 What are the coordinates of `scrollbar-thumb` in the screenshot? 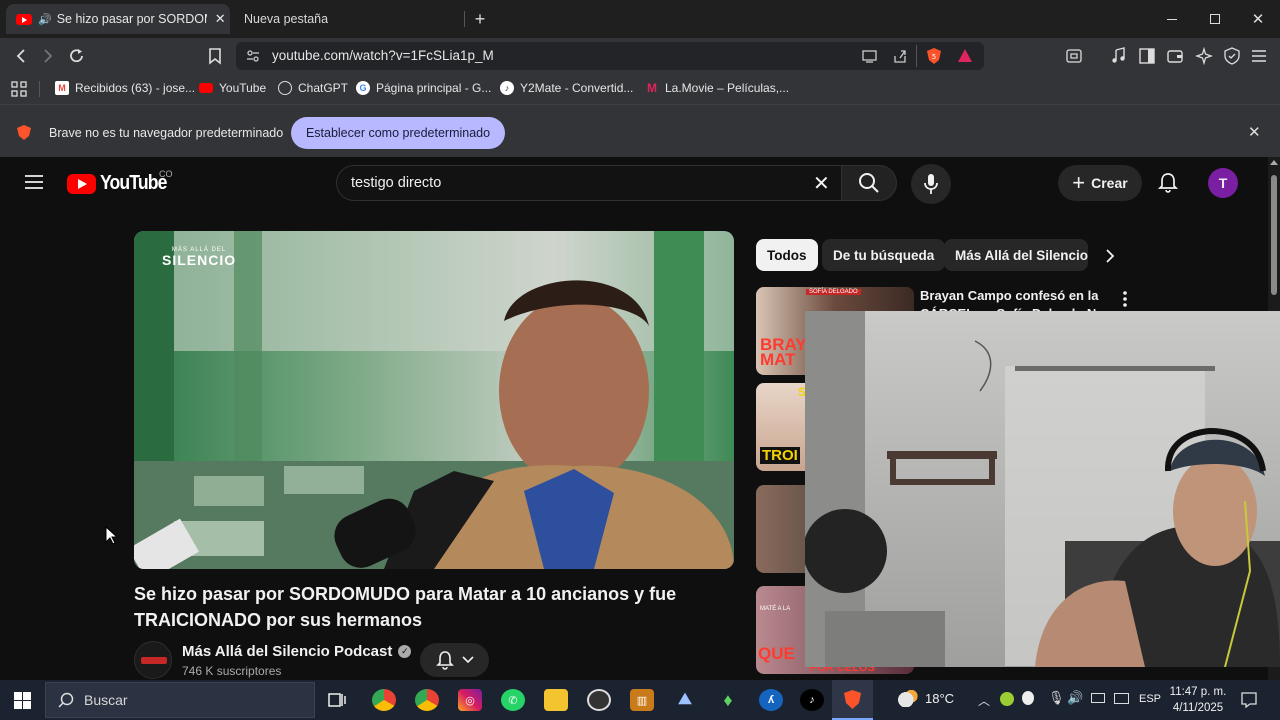 It's located at (1274, 235).